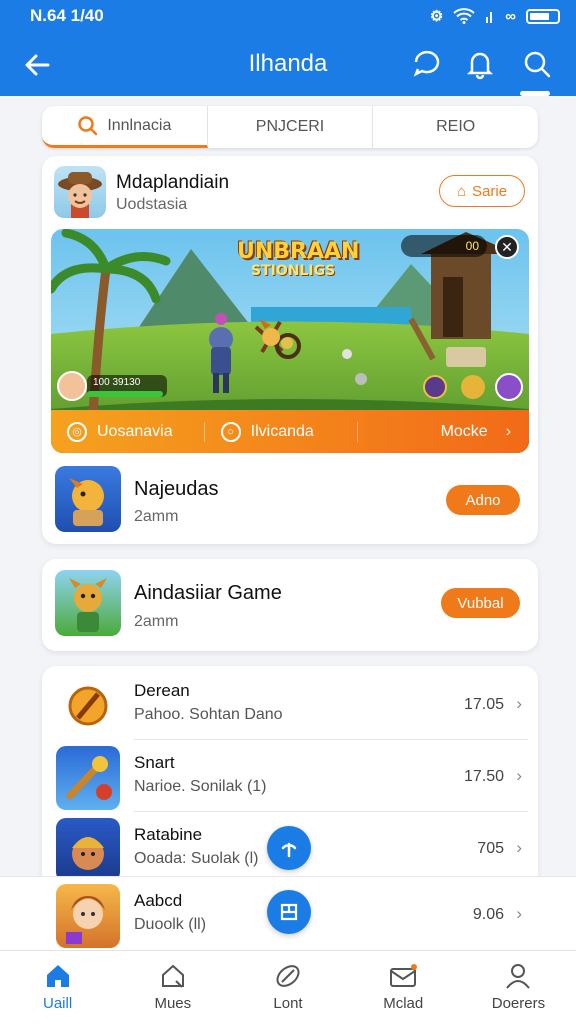 The width and height of the screenshot is (576, 1024). I want to click on list-item-name: Snart, so click(154, 762).